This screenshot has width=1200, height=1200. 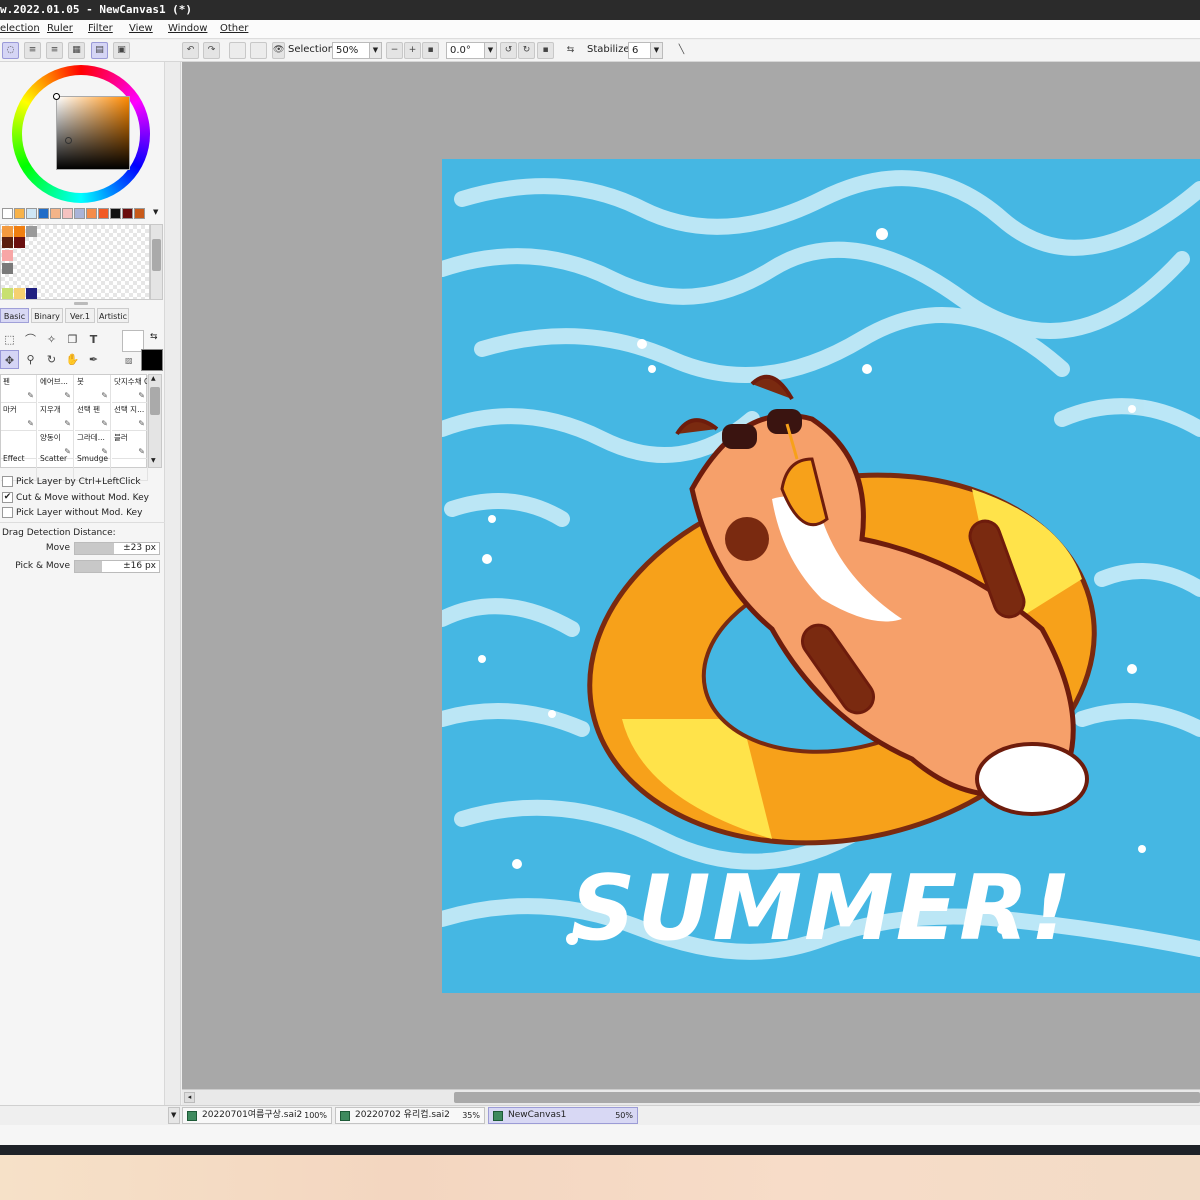 What do you see at coordinates (71, 482) in the screenshot?
I see `pick-layer-ctrl-option: Pick Layer by Ctrl+LeftClick` at bounding box center [71, 482].